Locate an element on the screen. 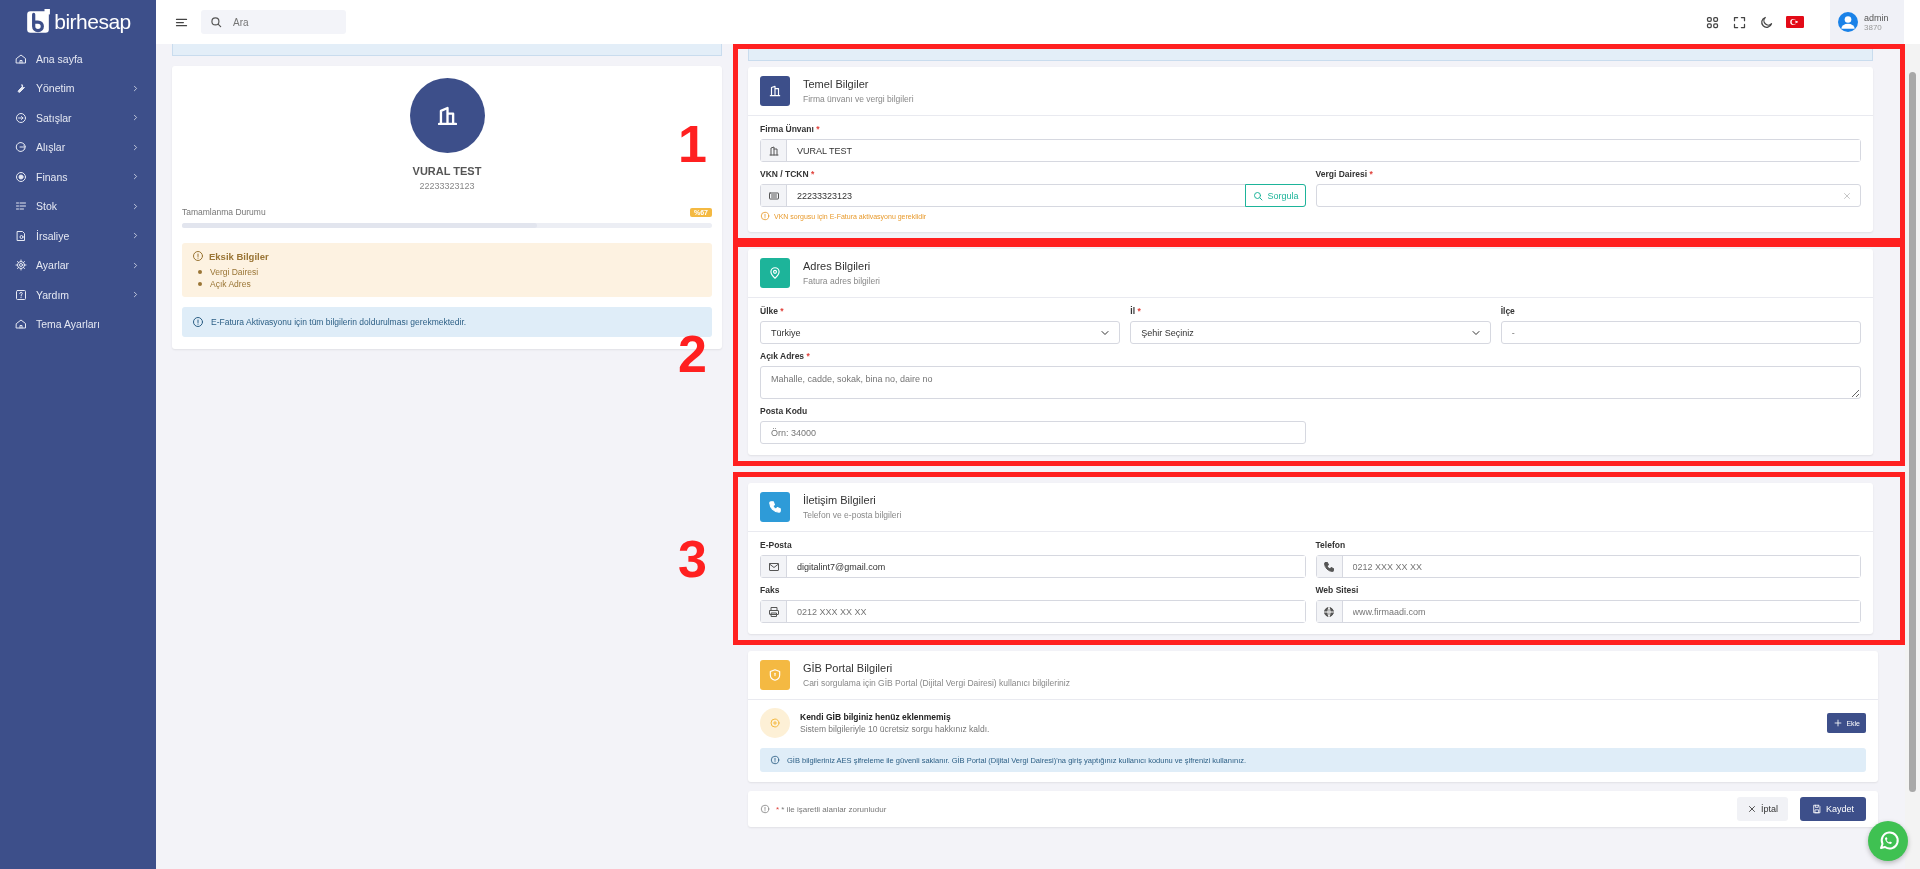  alert-title: Eksik Bilgiler is located at coordinates (239, 256).